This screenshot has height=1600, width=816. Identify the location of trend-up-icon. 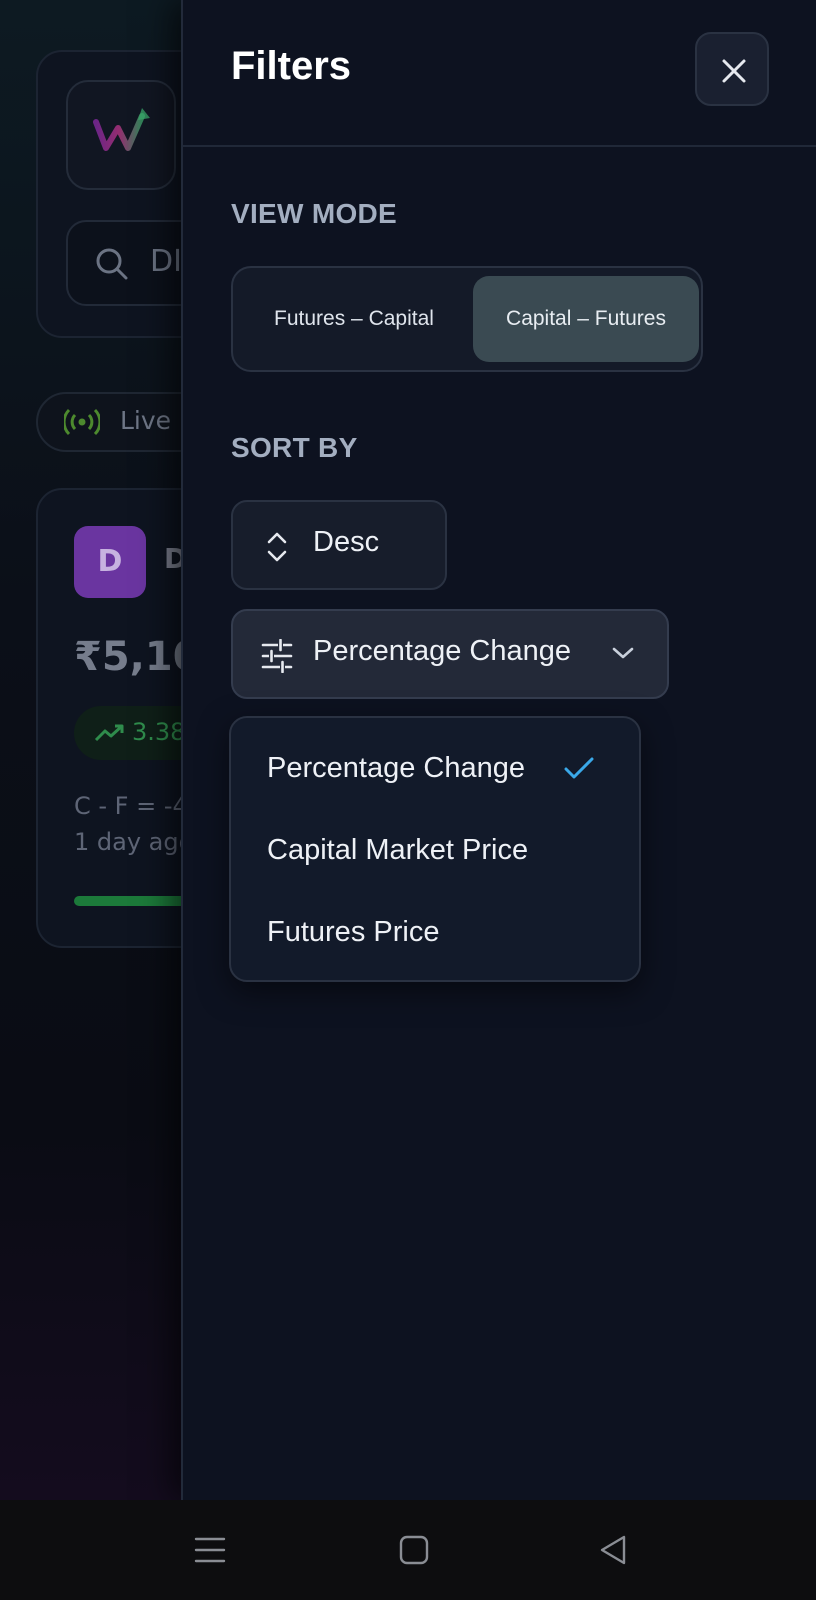
(109, 733).